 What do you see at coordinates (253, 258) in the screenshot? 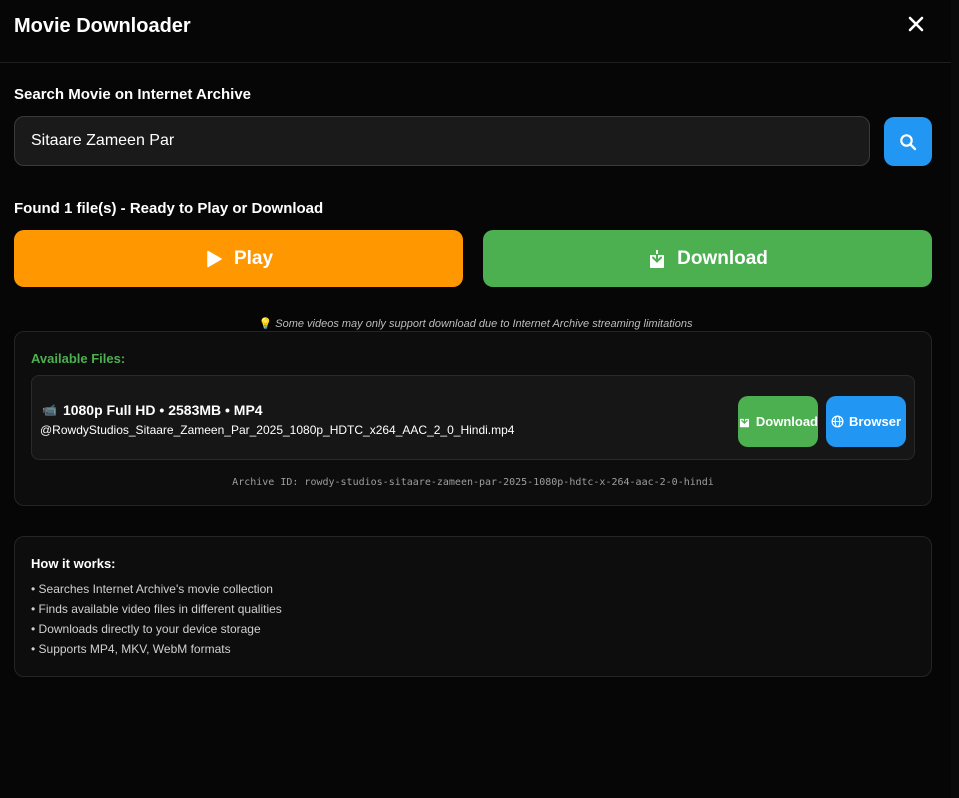
I see `play-button-label: Play` at bounding box center [253, 258].